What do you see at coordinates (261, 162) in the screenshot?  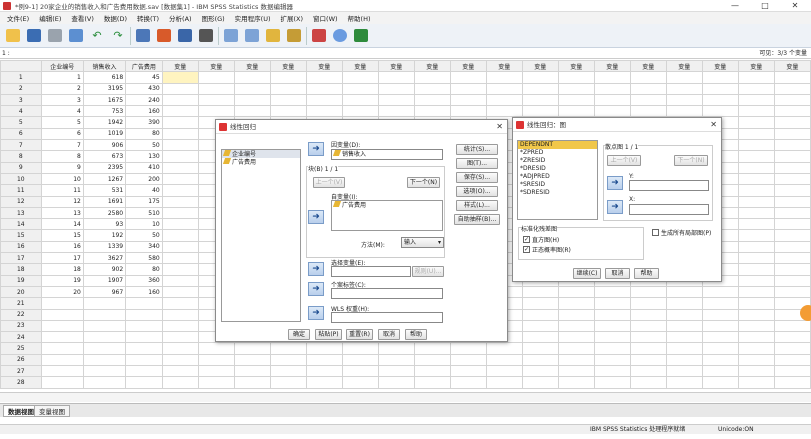 I see `list-item: 广告费用` at bounding box center [261, 162].